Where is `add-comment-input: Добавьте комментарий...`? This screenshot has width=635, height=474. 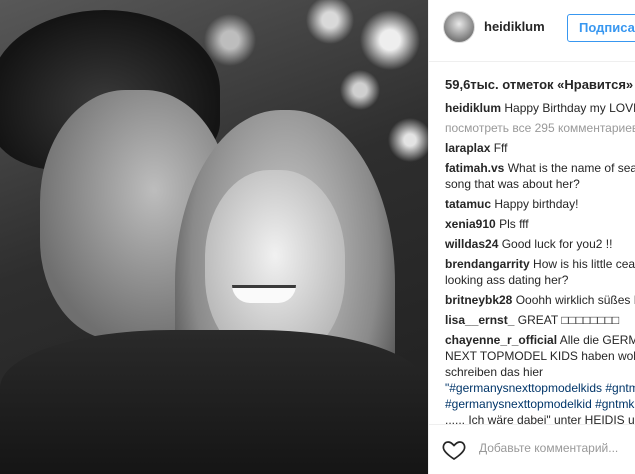 add-comment-input: Добавьте комментарий... is located at coordinates (548, 448).